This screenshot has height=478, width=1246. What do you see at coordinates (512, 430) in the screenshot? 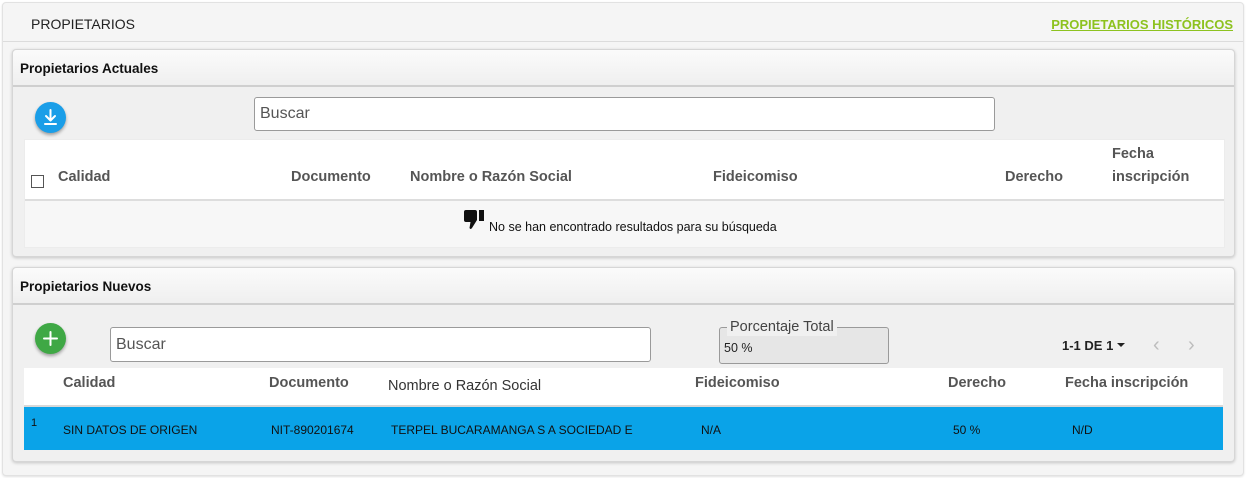
I see `cell-nombre: TERPEL BUCARAMANGA S A SOCIEDAD E` at bounding box center [512, 430].